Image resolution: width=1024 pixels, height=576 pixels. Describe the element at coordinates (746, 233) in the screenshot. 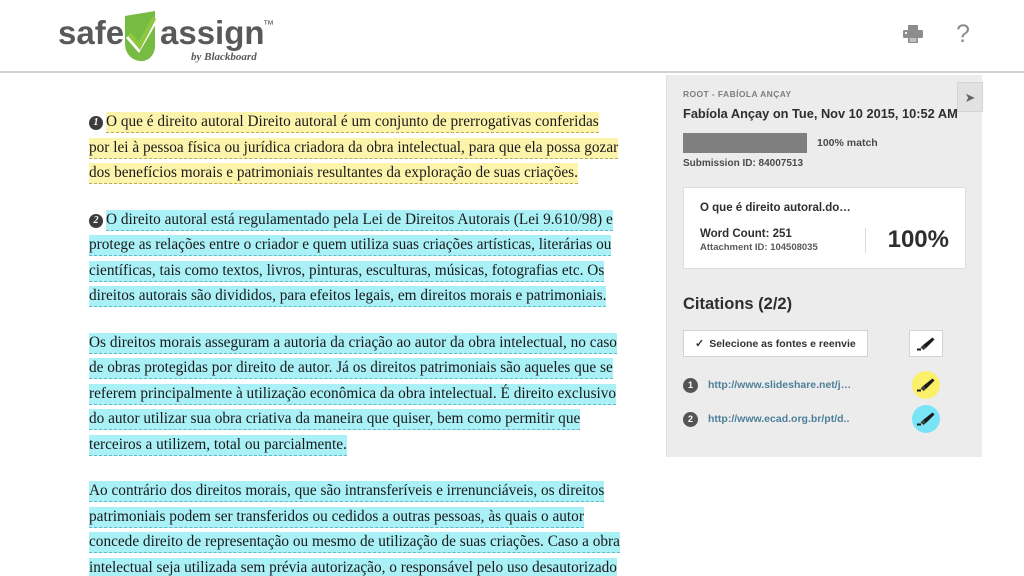

I see `word-count: Word Count: 251` at that location.